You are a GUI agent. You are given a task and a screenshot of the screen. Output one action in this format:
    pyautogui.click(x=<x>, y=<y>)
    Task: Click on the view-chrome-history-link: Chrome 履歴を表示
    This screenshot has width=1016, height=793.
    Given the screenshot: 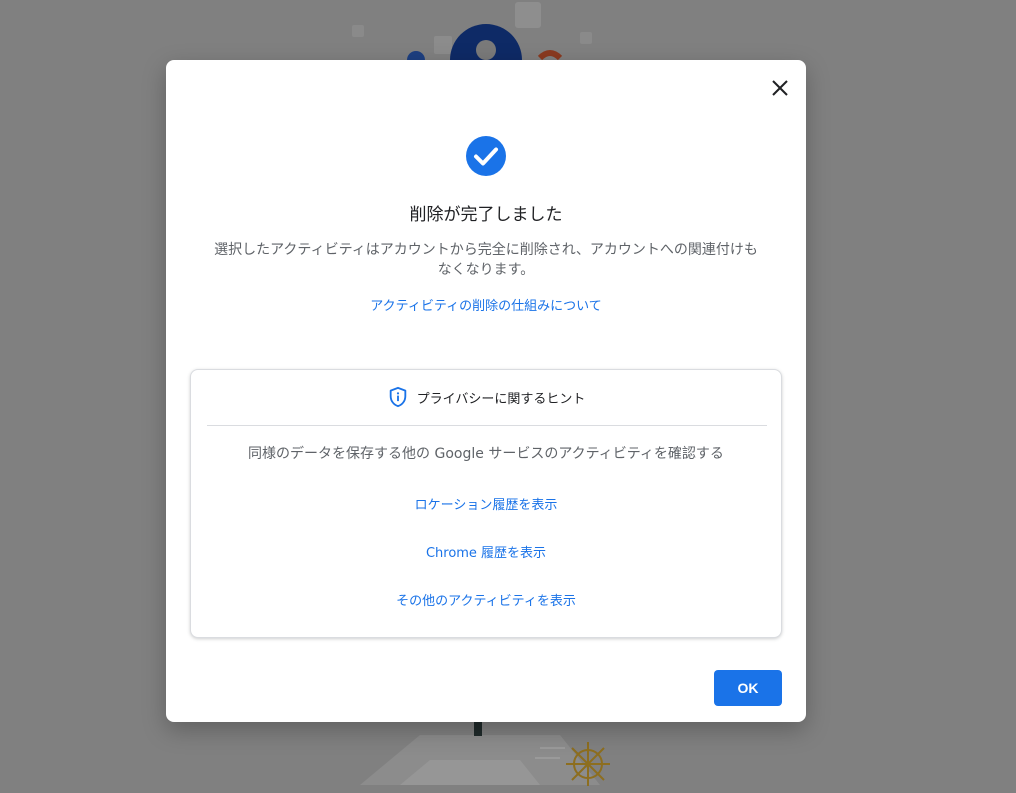 What is the action you would take?
    pyautogui.click(x=486, y=551)
    